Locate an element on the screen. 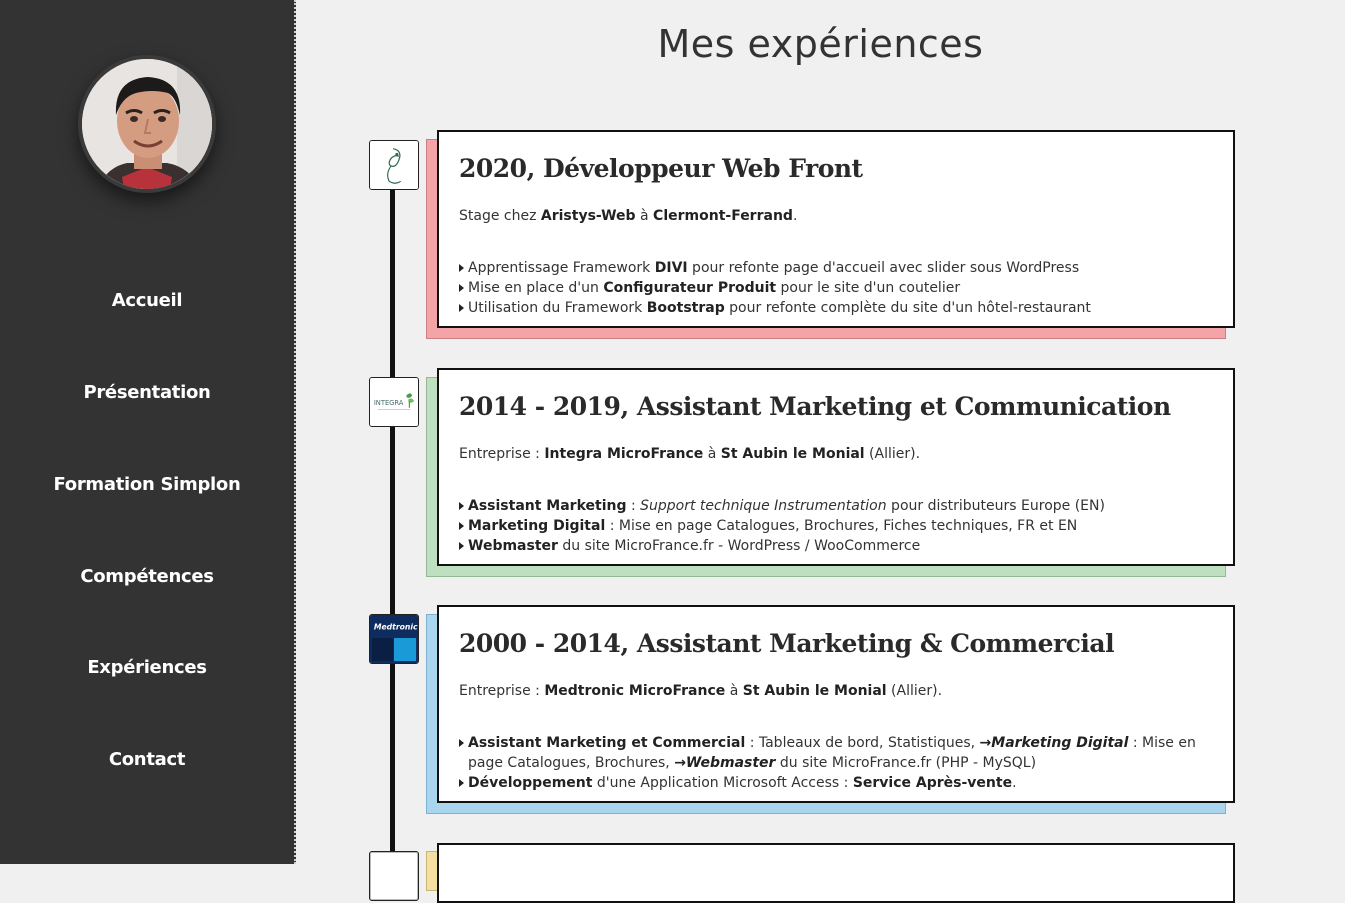  medtronic-logo: Medtronic is located at coordinates (394, 639).